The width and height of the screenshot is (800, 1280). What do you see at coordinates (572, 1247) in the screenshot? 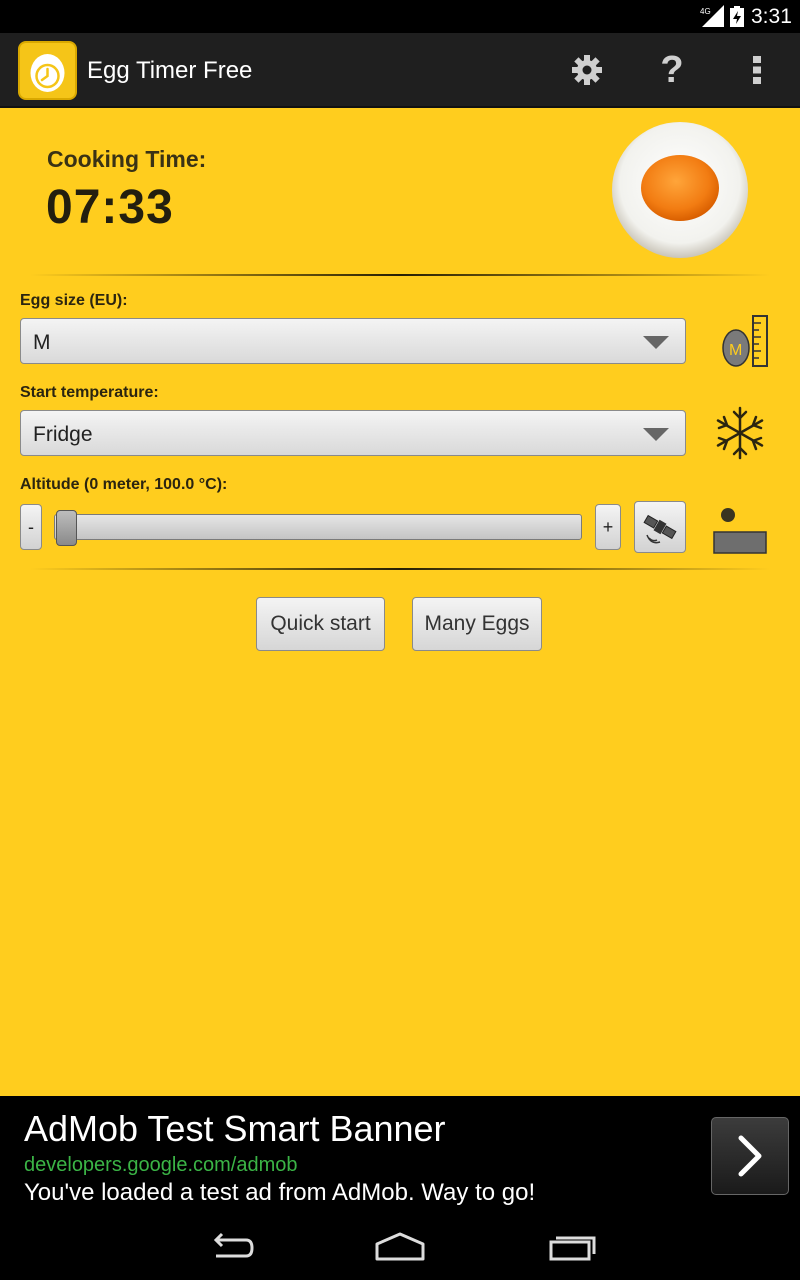
I see `recent-apps-icon` at bounding box center [572, 1247].